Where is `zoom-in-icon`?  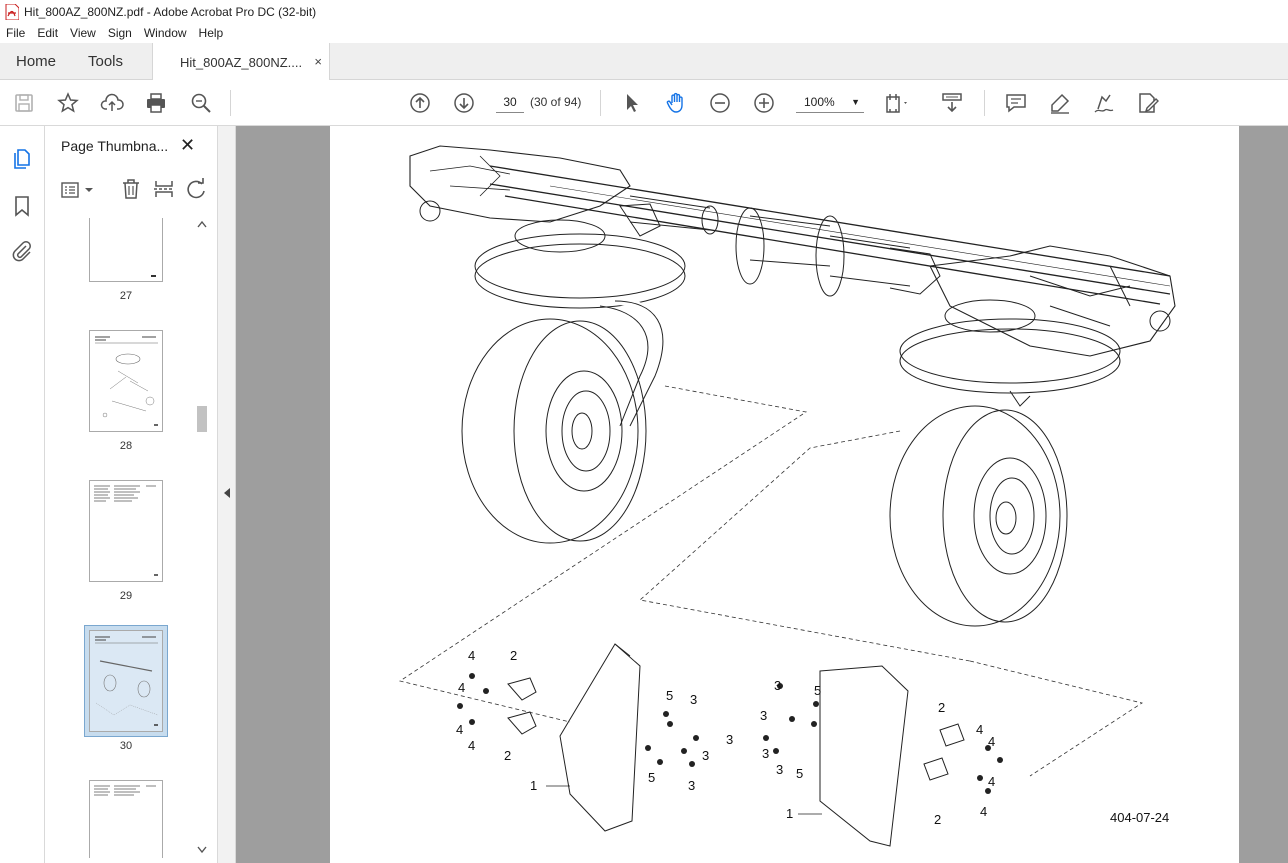
zoom-in-icon is located at coordinates (764, 103).